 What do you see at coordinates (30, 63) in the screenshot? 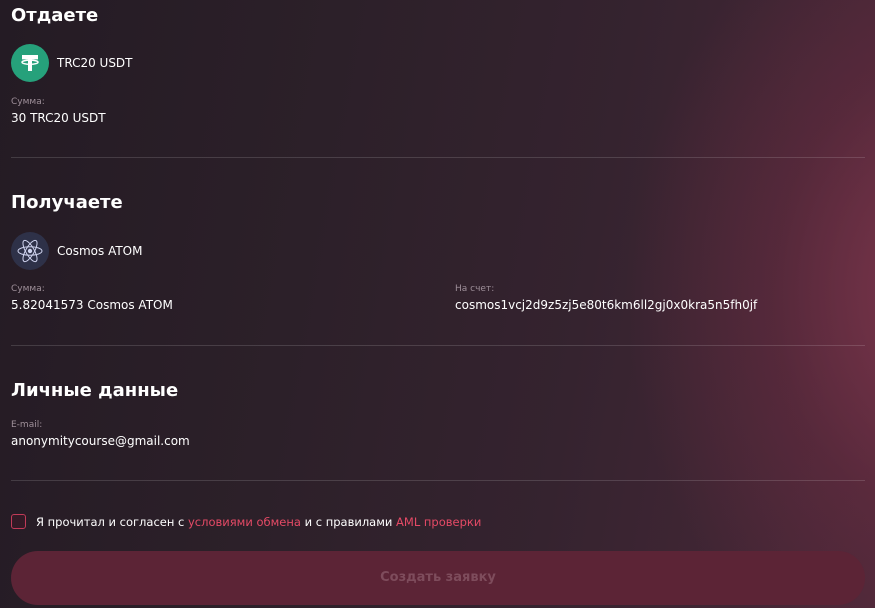
I see `tether-icon` at bounding box center [30, 63].